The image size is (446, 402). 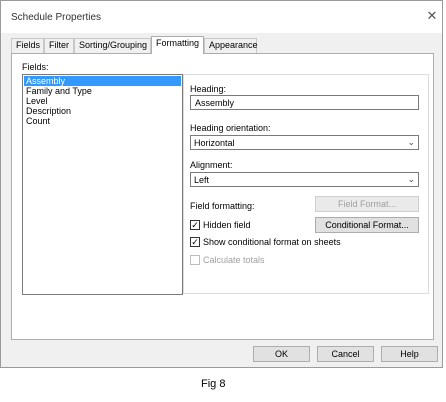 What do you see at coordinates (102, 121) in the screenshot?
I see `list-item: Count` at bounding box center [102, 121].